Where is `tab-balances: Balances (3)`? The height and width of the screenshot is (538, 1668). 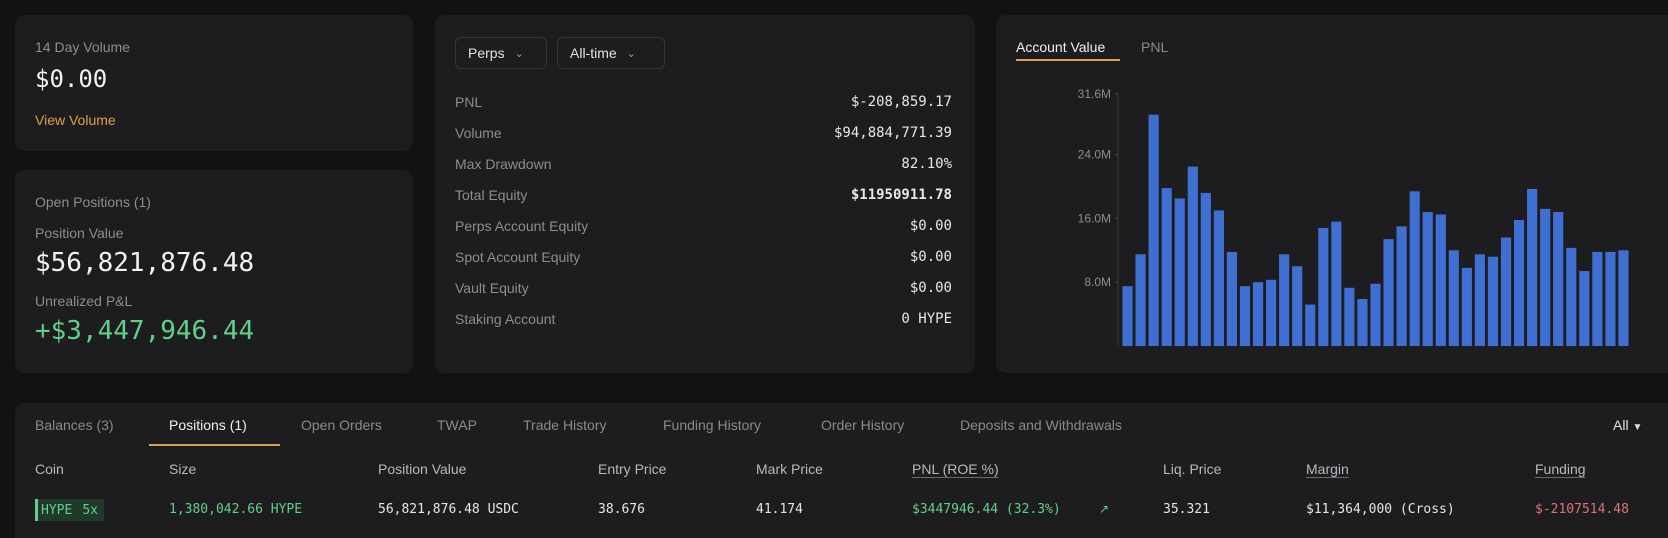
tab-balances: Balances (3) is located at coordinates (74, 425).